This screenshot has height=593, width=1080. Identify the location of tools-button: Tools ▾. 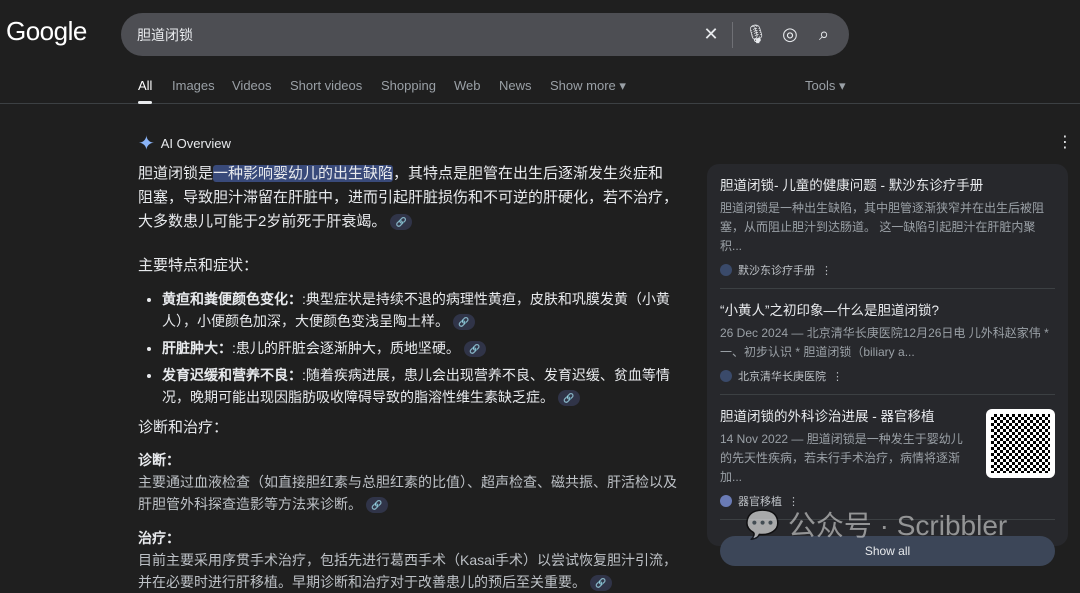
(825, 86).